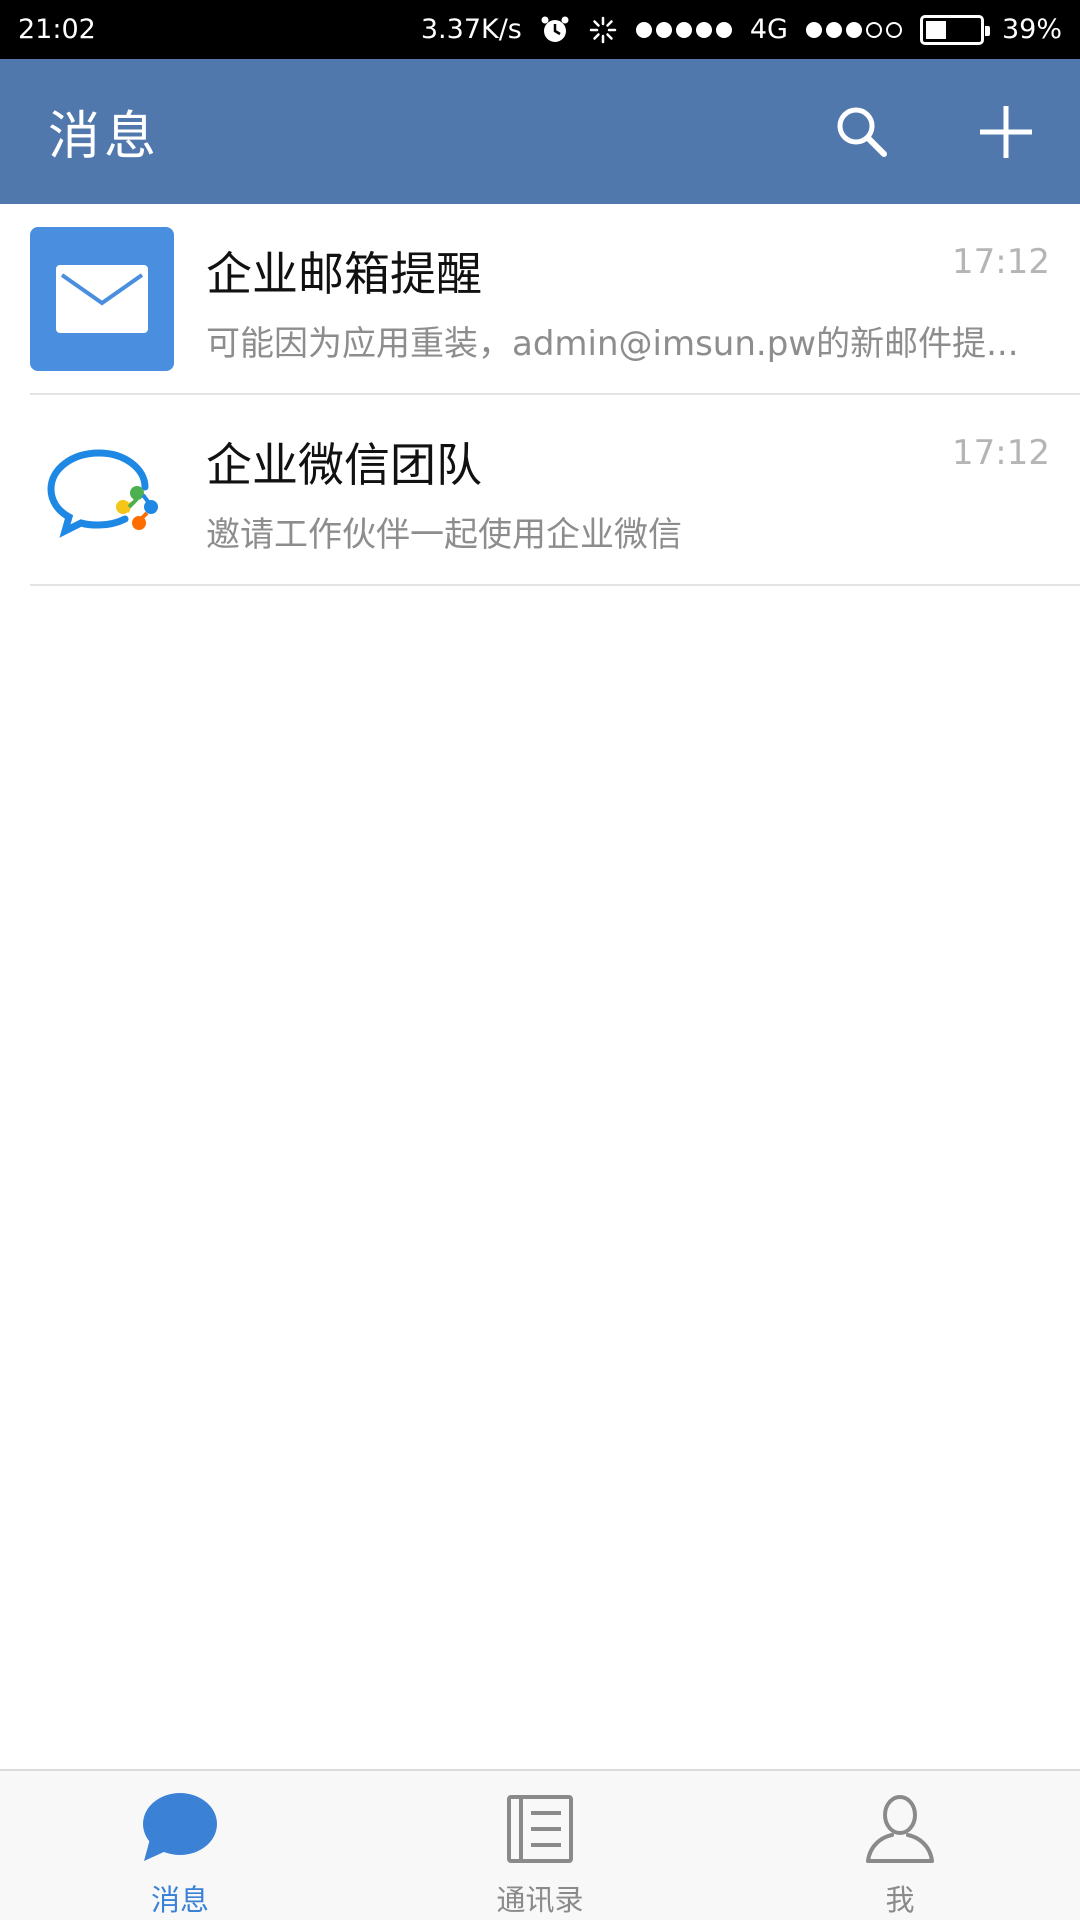 The image size is (1080, 1920). What do you see at coordinates (555, 30) in the screenshot?
I see `alarm-icon` at bounding box center [555, 30].